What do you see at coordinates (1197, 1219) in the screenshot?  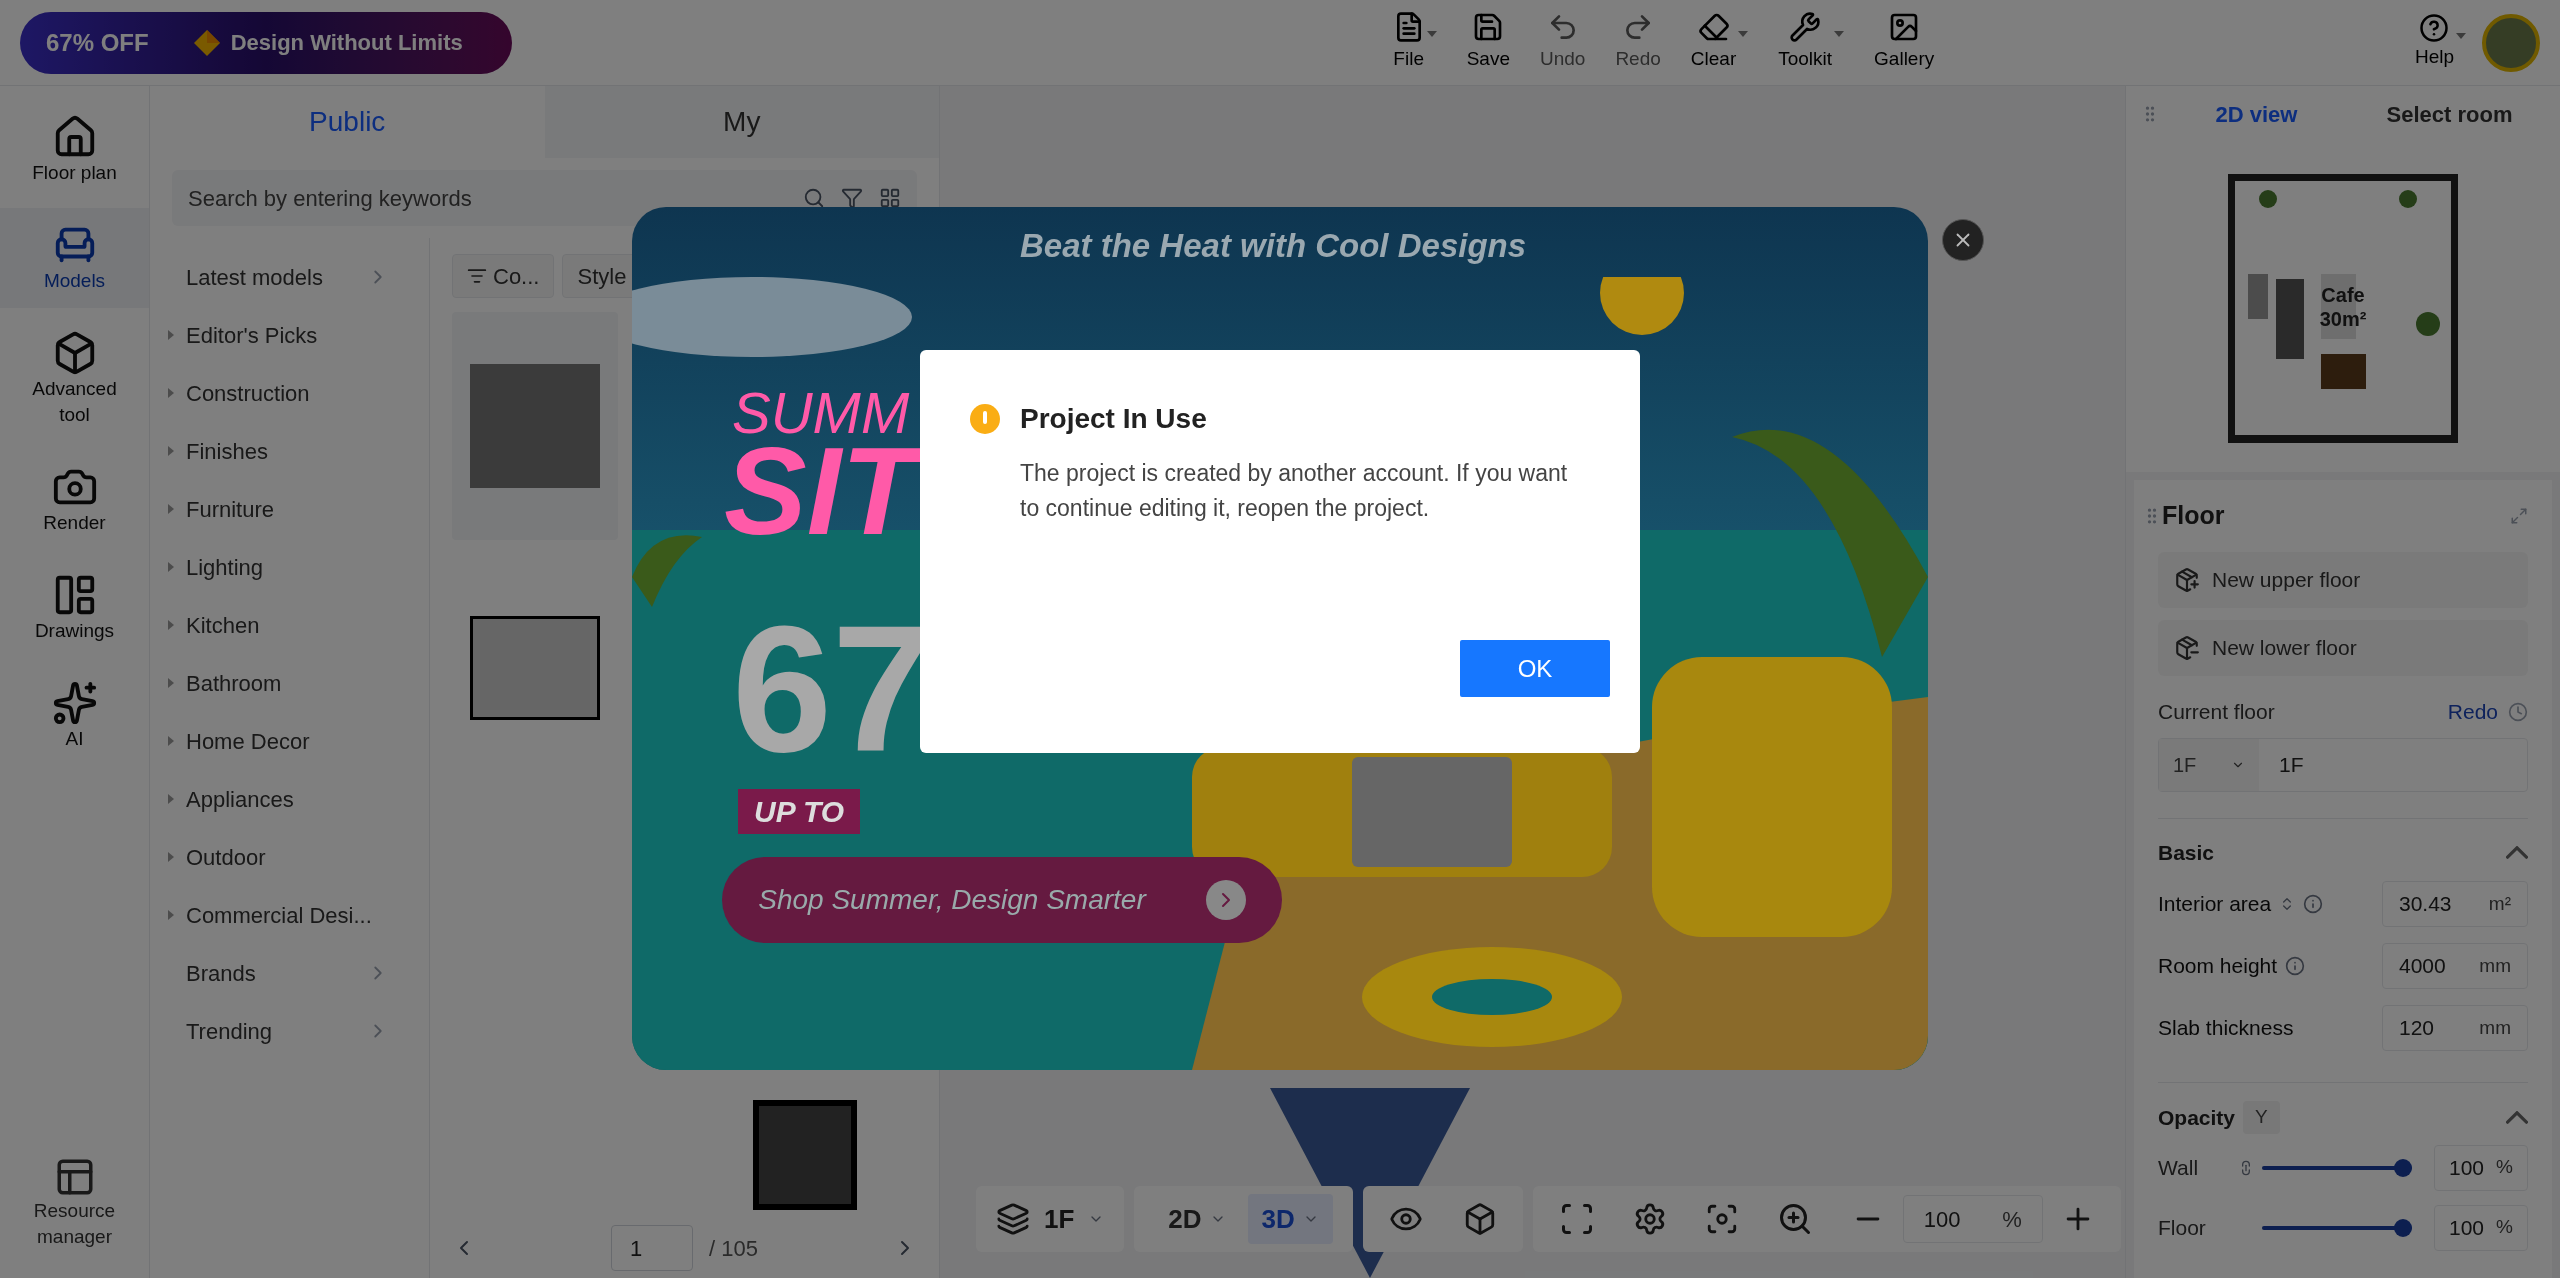 I see `view-mode-tab: 2D` at bounding box center [1197, 1219].